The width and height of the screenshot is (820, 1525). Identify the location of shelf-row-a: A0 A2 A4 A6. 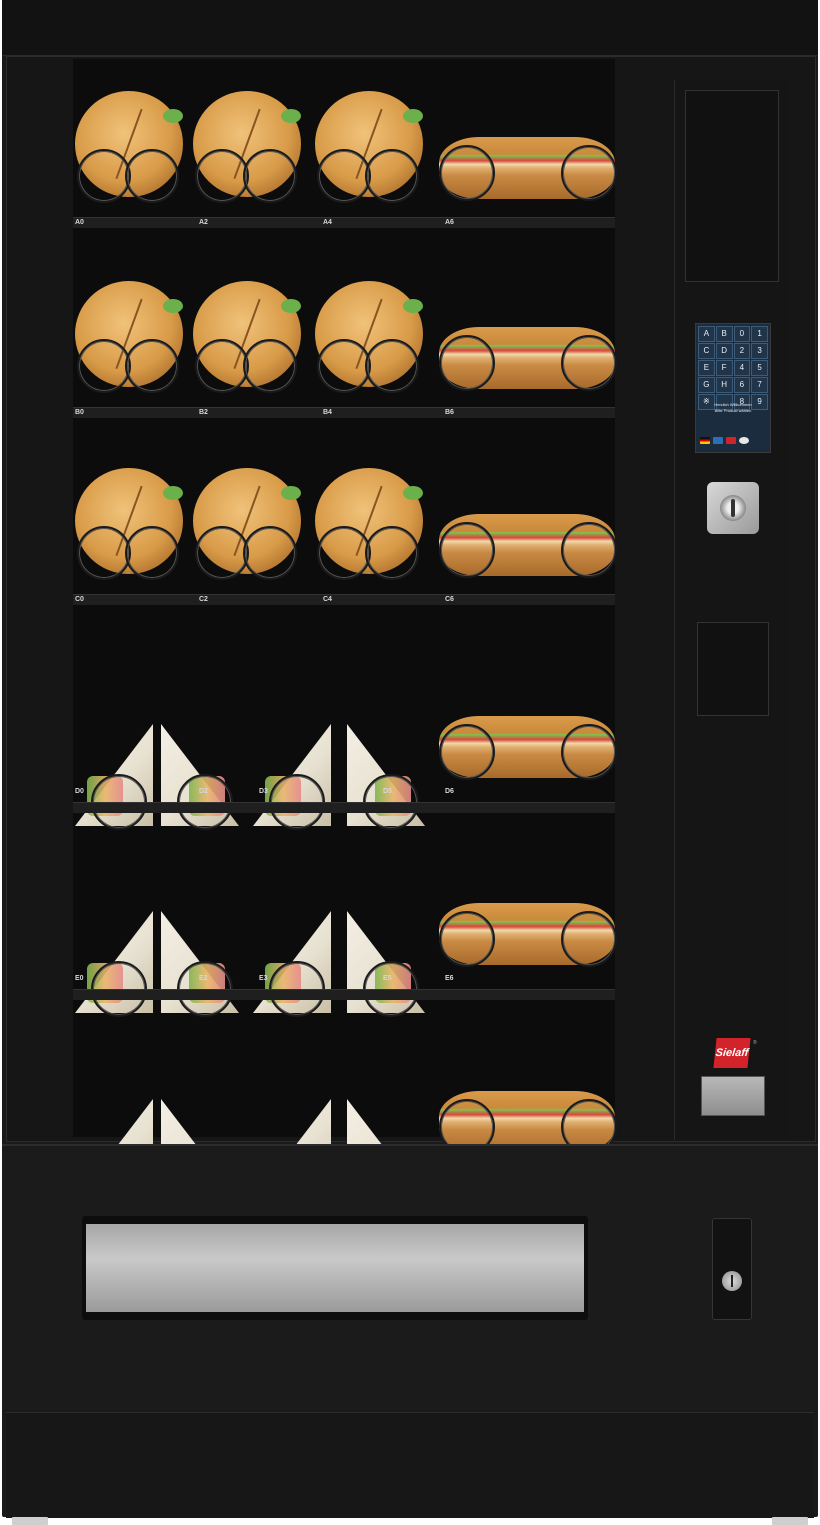
(345, 153).